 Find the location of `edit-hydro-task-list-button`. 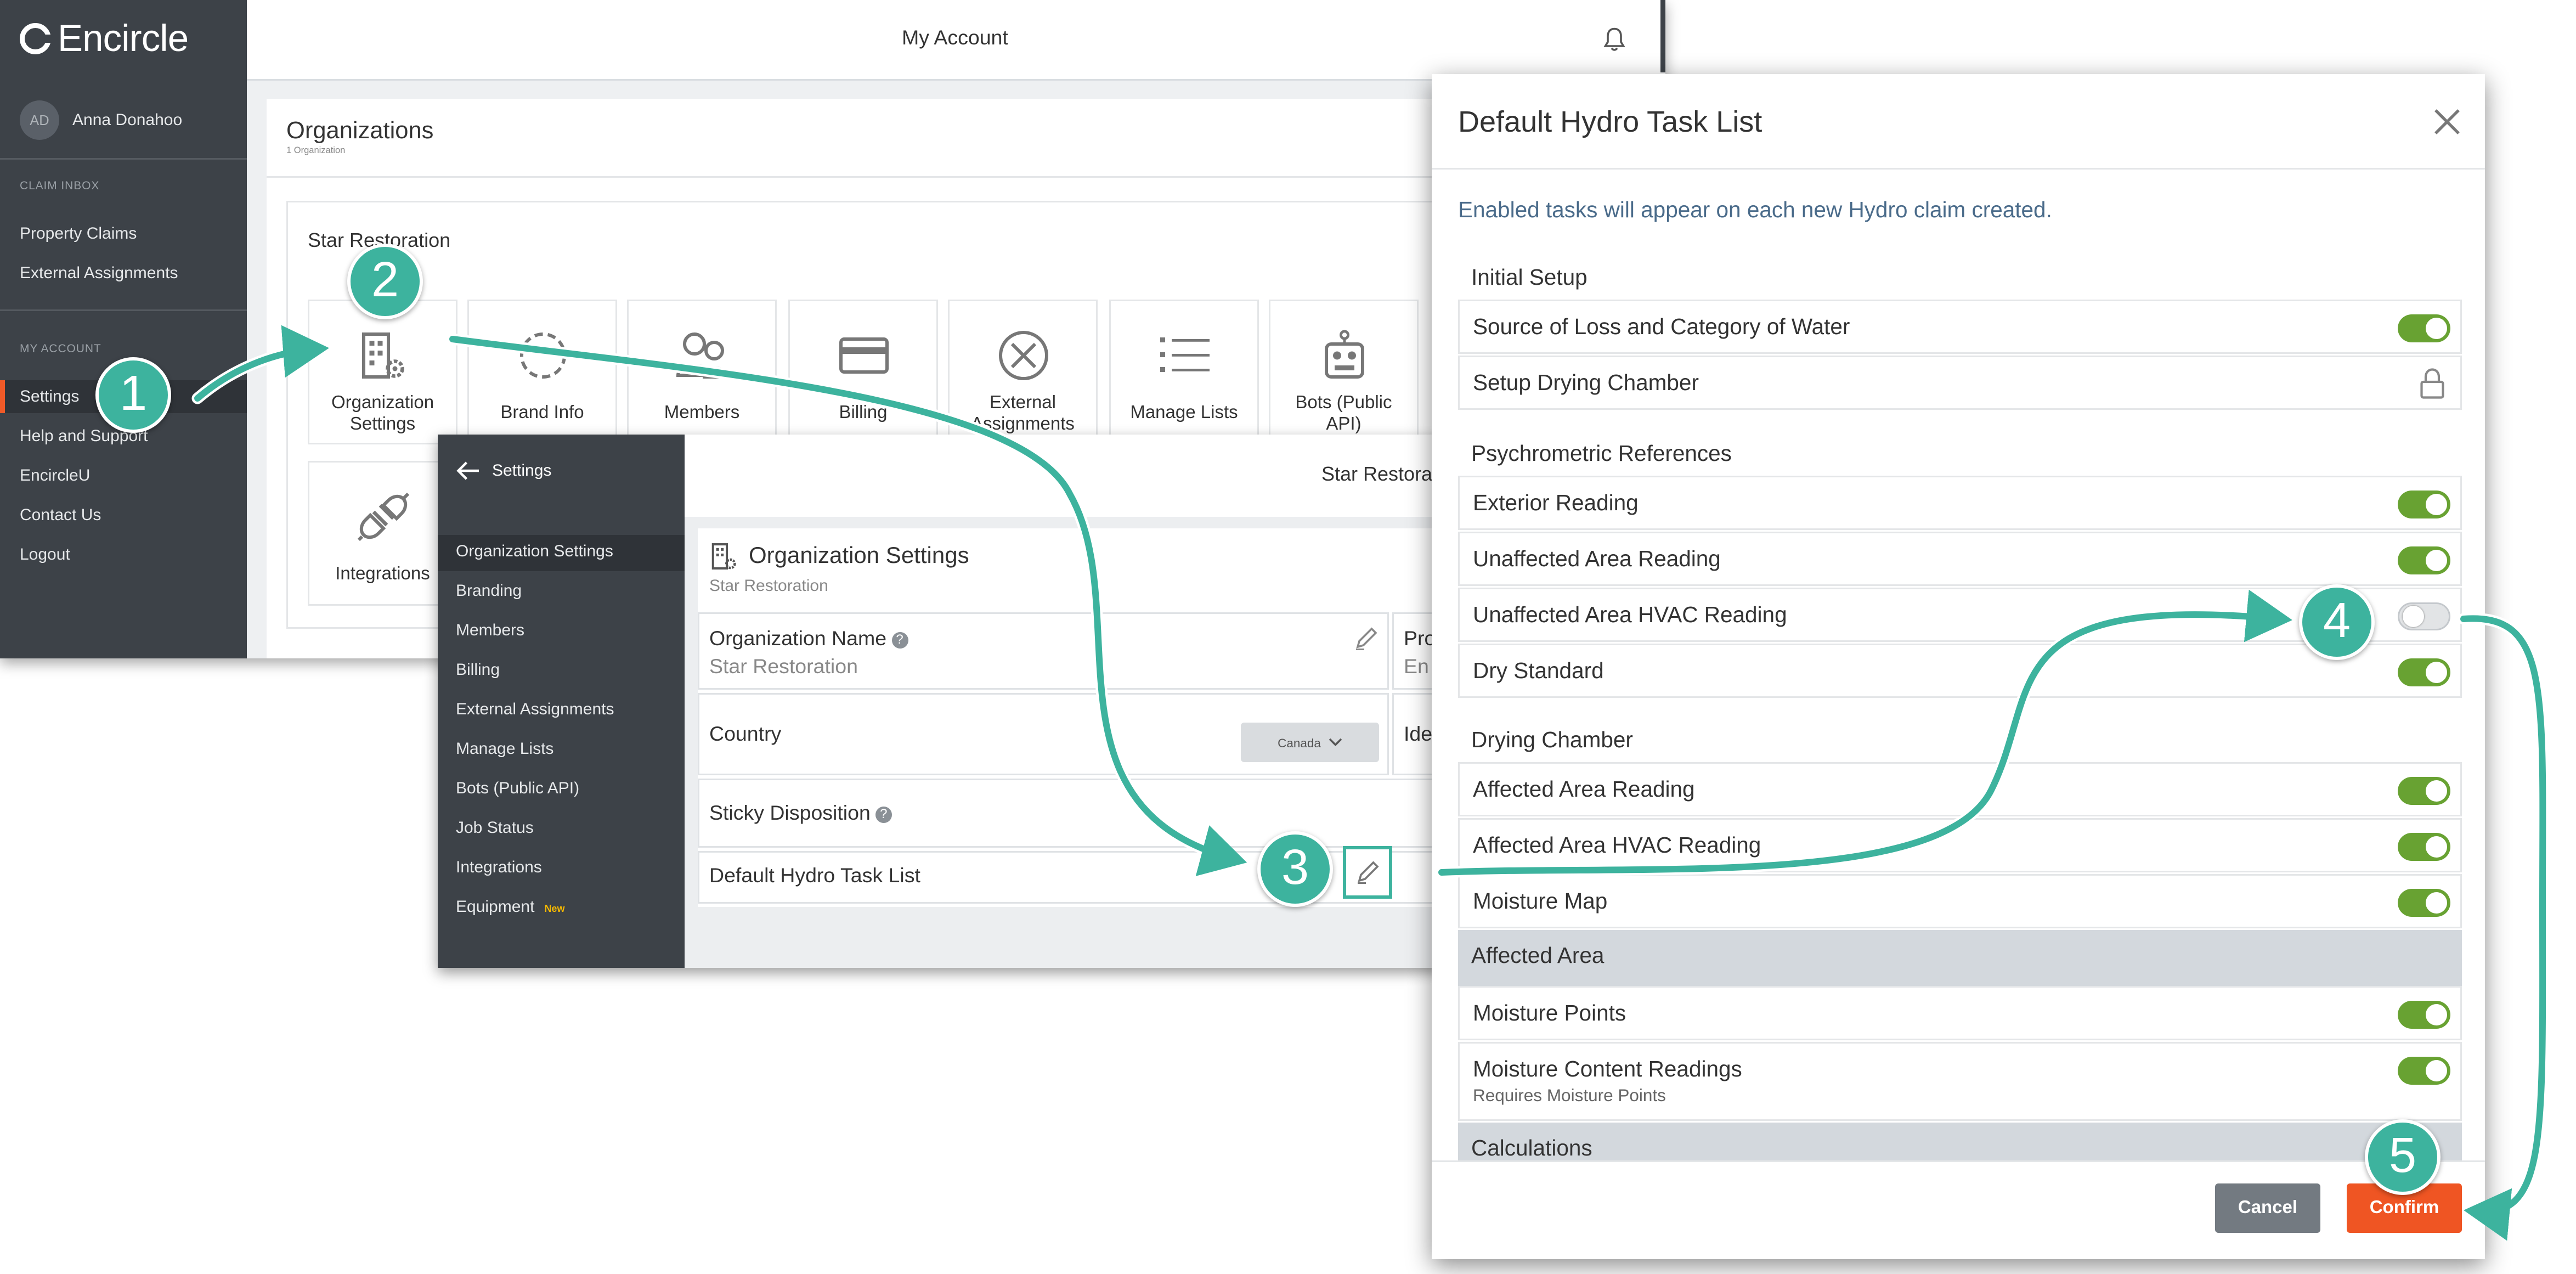

edit-hydro-task-list-button is located at coordinates (1367, 872).